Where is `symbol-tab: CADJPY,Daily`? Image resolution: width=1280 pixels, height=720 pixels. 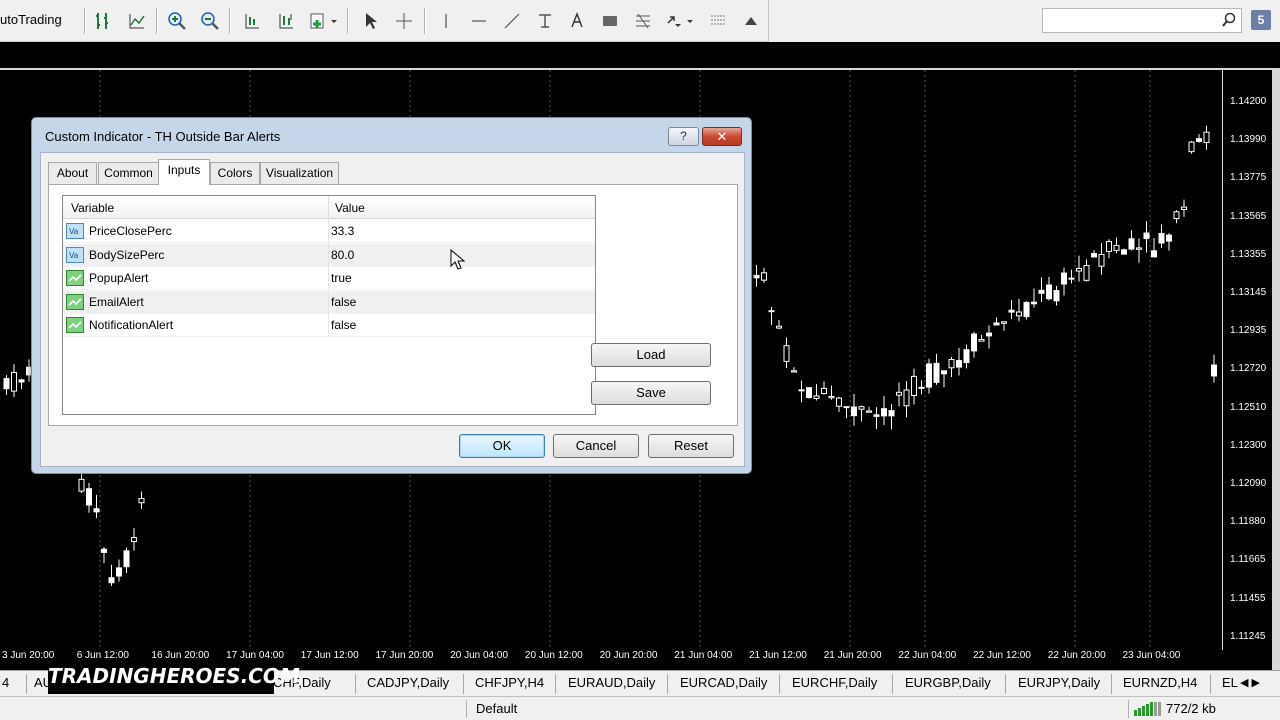 symbol-tab: CADJPY,Daily is located at coordinates (408, 682).